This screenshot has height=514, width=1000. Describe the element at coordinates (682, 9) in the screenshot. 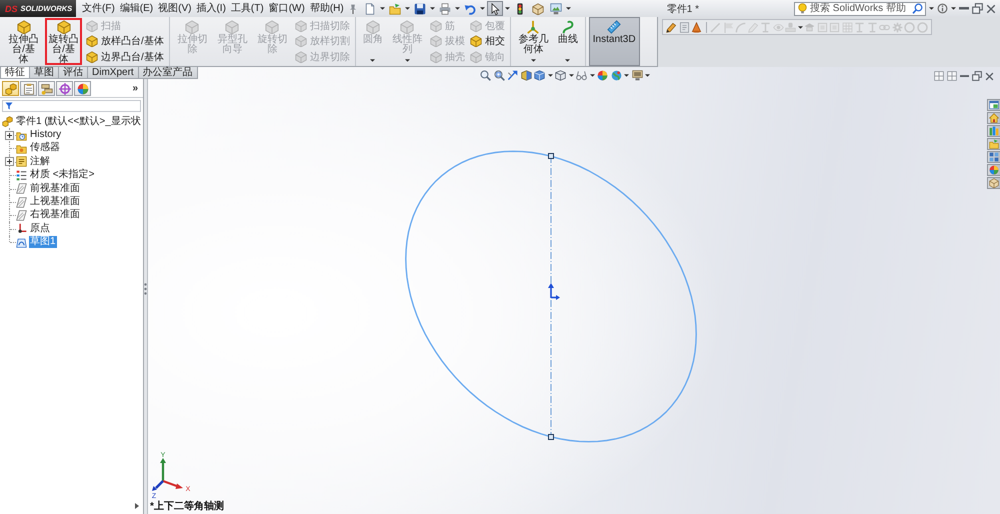

I see `document-title: 零件1 *` at that location.